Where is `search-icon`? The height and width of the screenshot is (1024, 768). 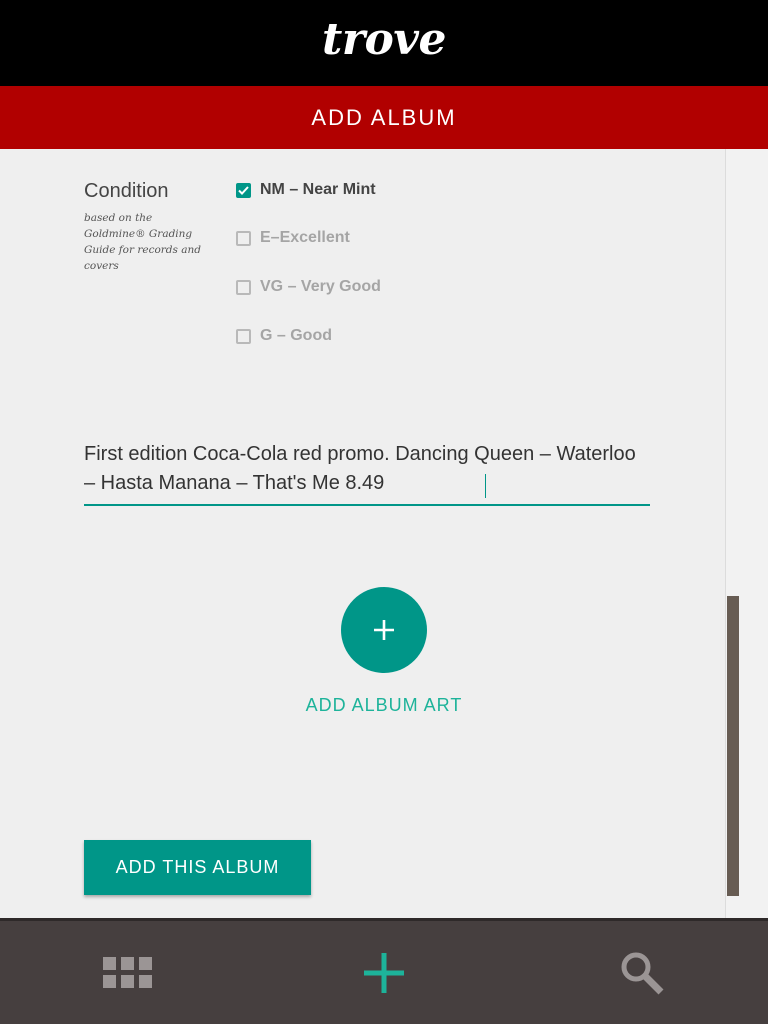 search-icon is located at coordinates (642, 973).